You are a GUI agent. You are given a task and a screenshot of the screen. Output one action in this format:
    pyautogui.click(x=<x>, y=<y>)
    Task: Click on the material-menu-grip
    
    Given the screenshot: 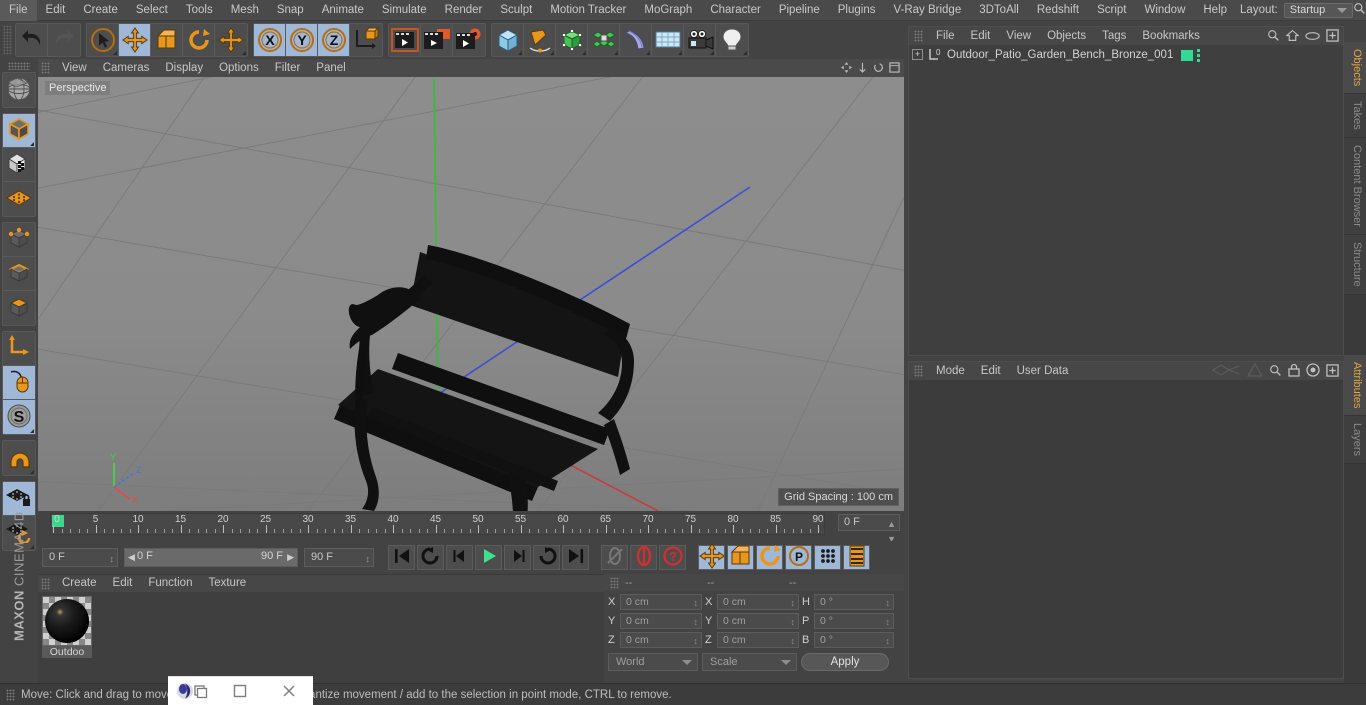 What is the action you would take?
    pyautogui.click(x=45, y=583)
    